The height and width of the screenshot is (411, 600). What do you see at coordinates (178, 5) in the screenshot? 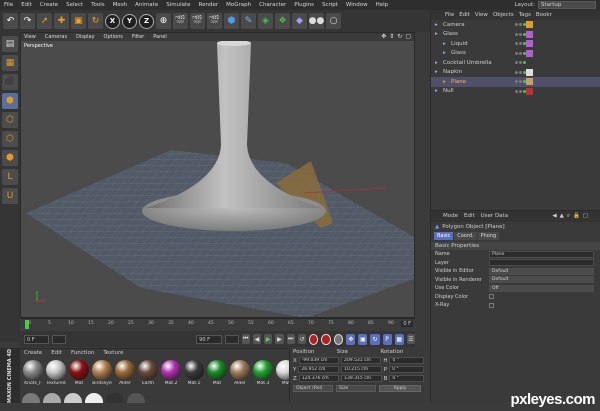
I see `menu-simulate: Simulate` at bounding box center [178, 5].